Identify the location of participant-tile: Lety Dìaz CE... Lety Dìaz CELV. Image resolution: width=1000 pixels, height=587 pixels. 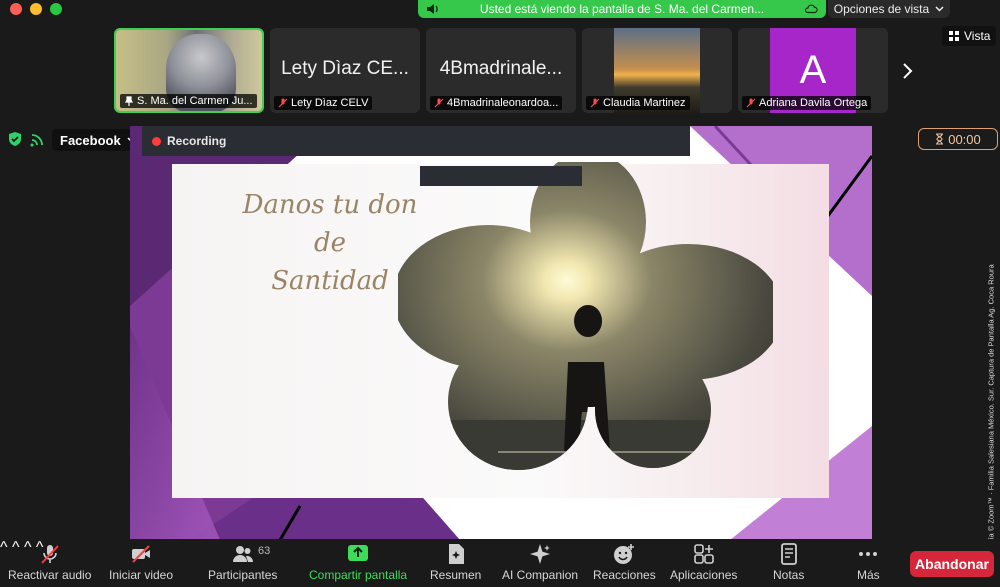
(345, 70).